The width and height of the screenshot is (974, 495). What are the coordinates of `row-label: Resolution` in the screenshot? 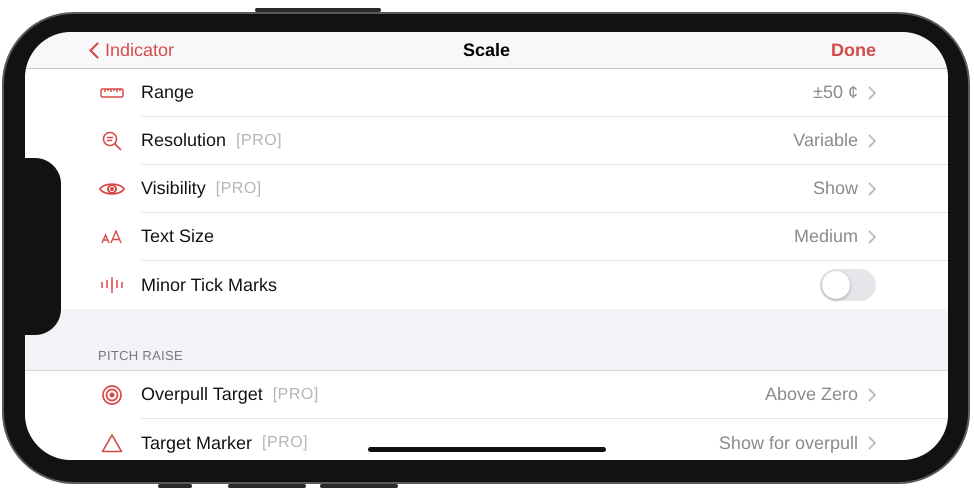 It's located at (183, 140).